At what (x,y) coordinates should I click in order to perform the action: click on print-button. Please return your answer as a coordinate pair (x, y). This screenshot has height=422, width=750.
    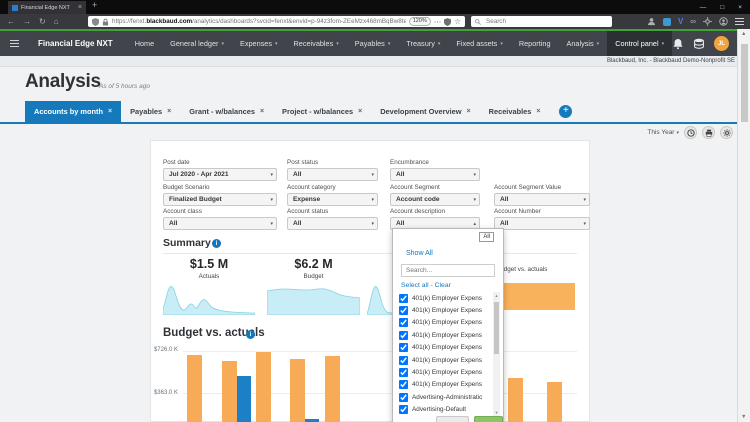
    Looking at the image, I should click on (708, 132).